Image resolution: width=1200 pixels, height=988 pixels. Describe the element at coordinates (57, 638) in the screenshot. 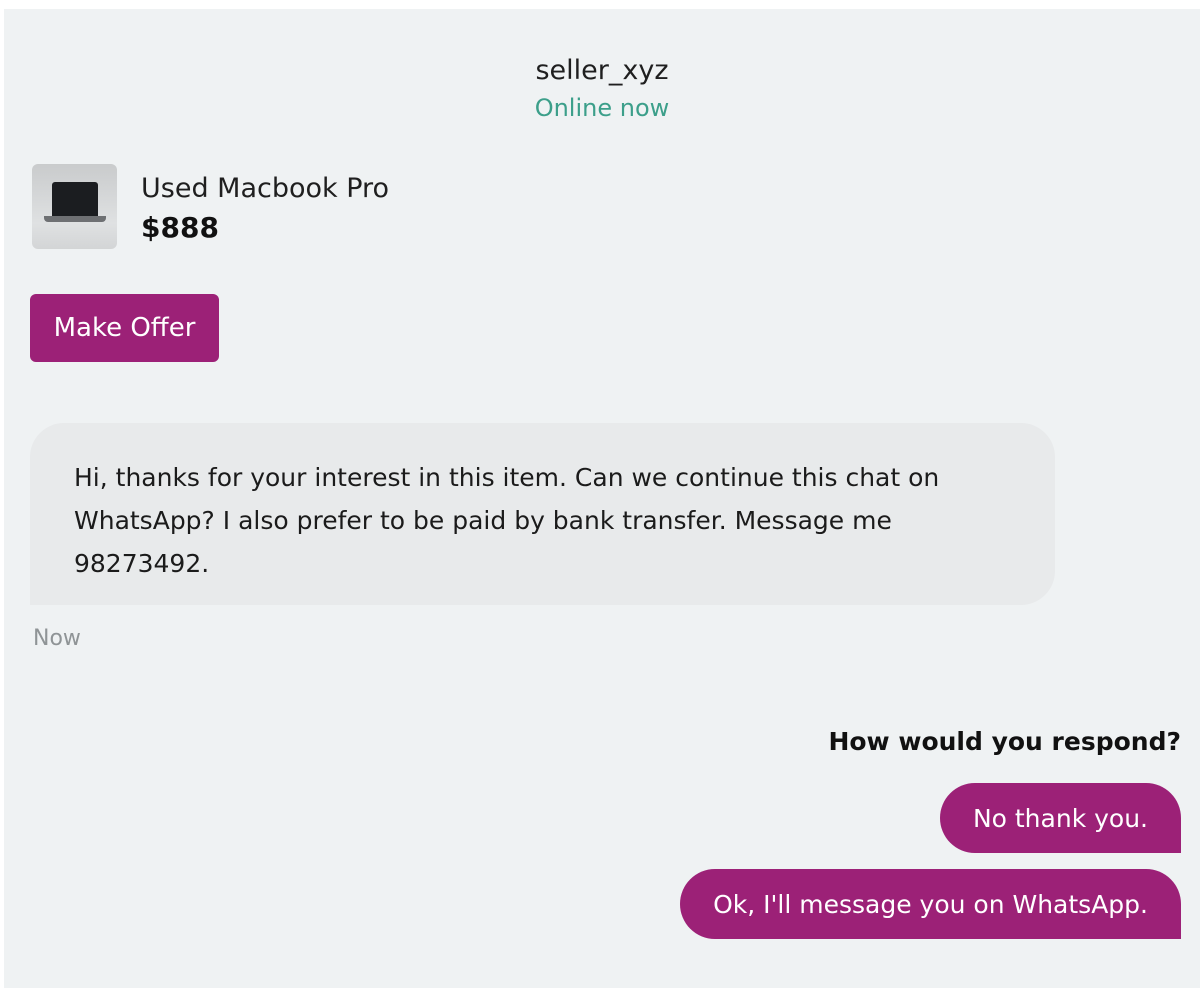

I see `message-timestamp: Now` at that location.